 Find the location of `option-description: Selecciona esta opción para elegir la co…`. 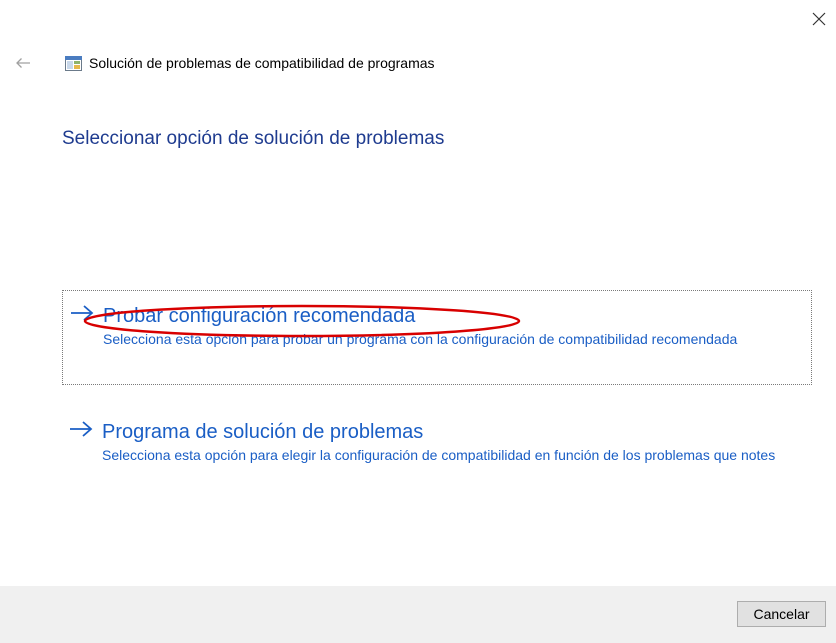

option-description: Selecciona esta opción para elegir la co… is located at coordinates (439, 455).